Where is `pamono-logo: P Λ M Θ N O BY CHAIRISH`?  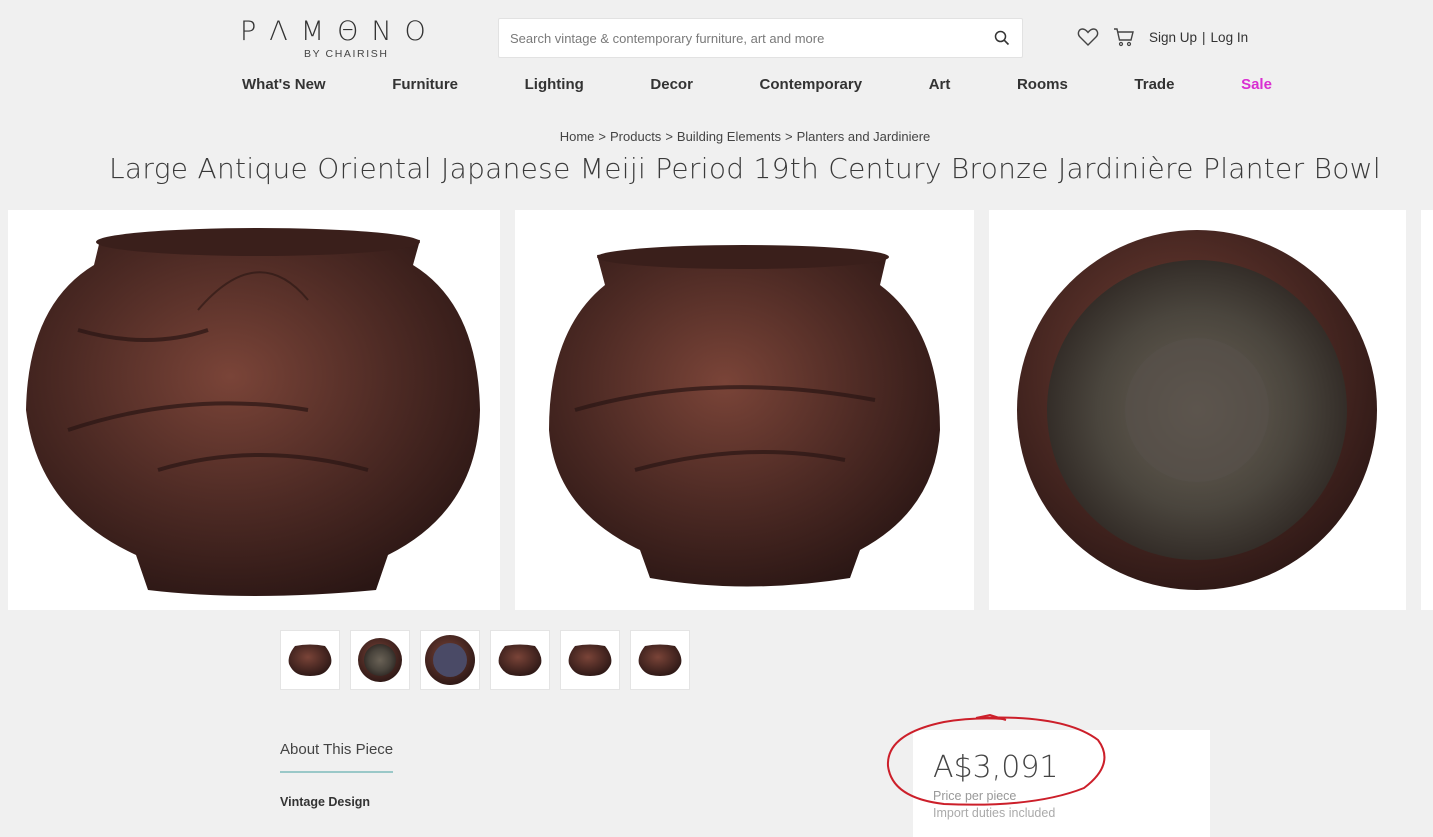
pamono-logo: P Λ M Θ N O BY CHAIRISH is located at coordinates (342, 39).